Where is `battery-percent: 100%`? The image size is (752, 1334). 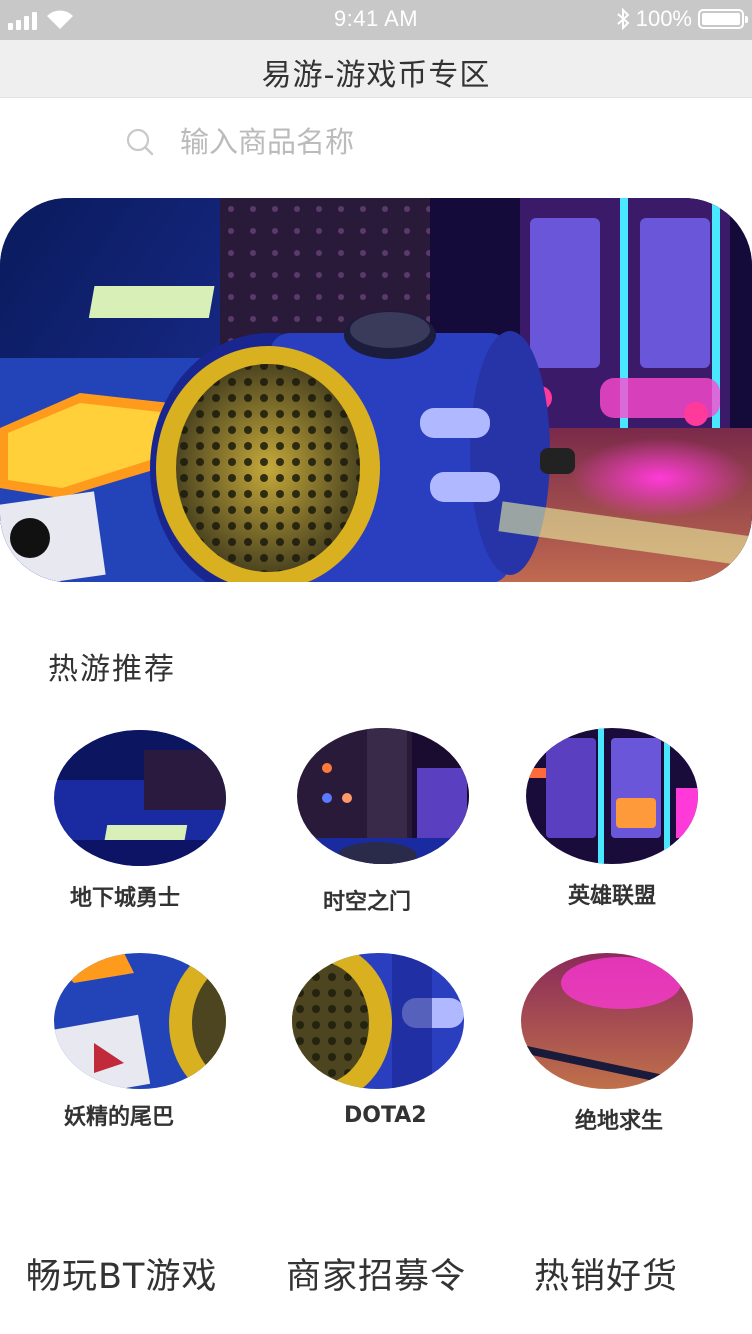
battery-percent: 100% is located at coordinates (663, 18).